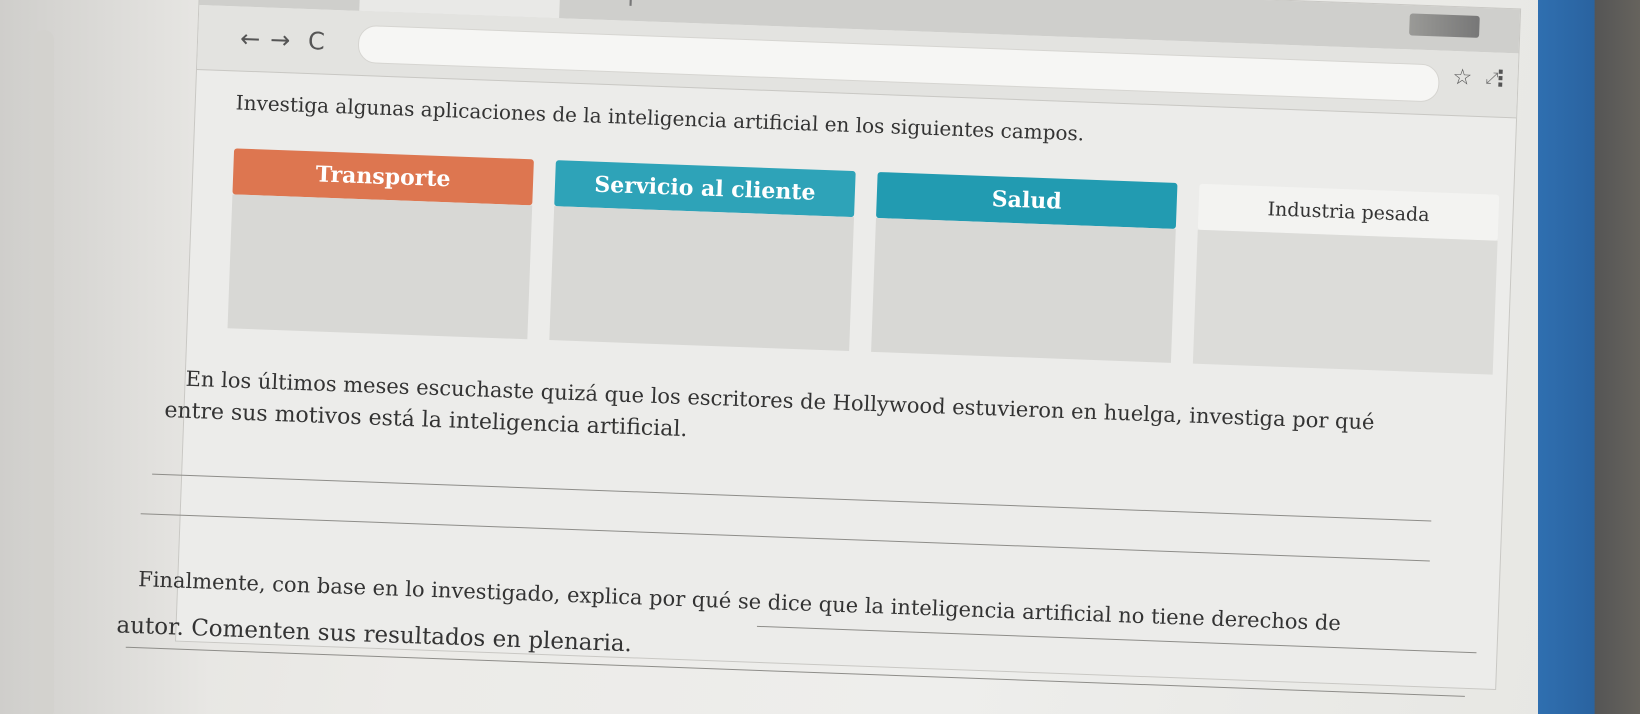 The height and width of the screenshot is (714, 1640). I want to click on forward-arrow-icon: →, so click(280, 40).